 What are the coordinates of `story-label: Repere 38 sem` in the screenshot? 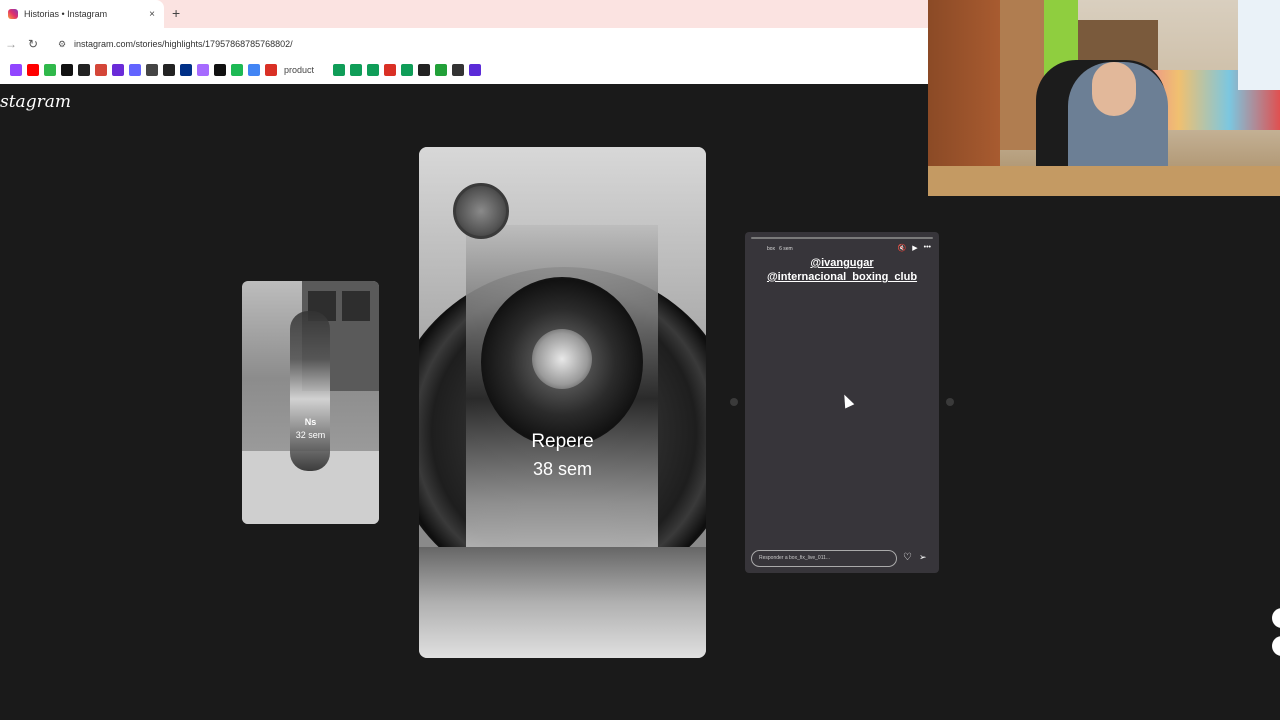 It's located at (562, 455).